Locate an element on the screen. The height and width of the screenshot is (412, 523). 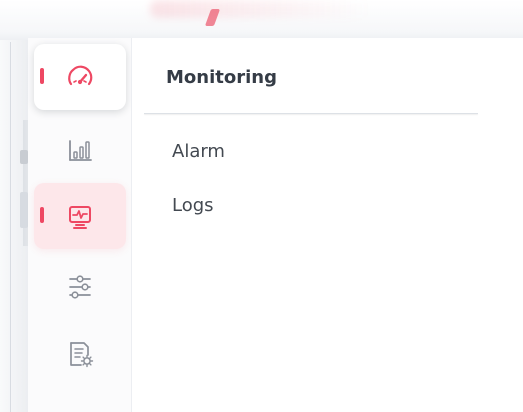
nav-item-monitoring is located at coordinates (80, 216).